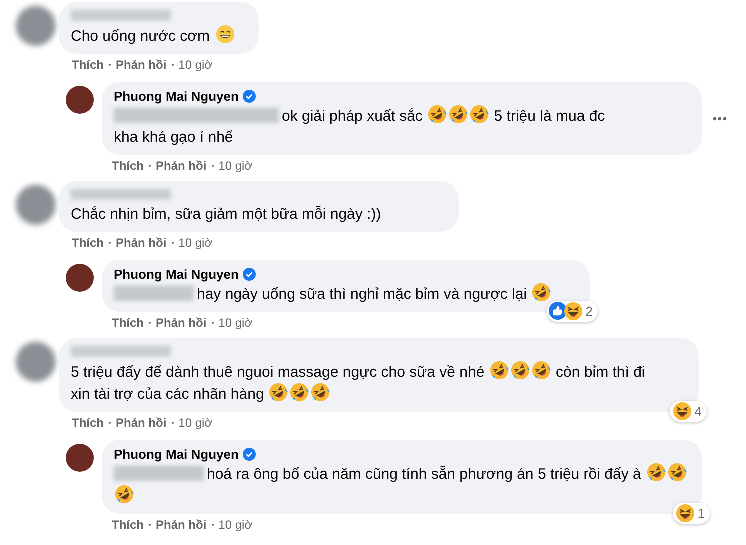 The image size is (746, 545). What do you see at coordinates (159, 36) in the screenshot?
I see `comment-text: Cho uống nước cơm` at bounding box center [159, 36].